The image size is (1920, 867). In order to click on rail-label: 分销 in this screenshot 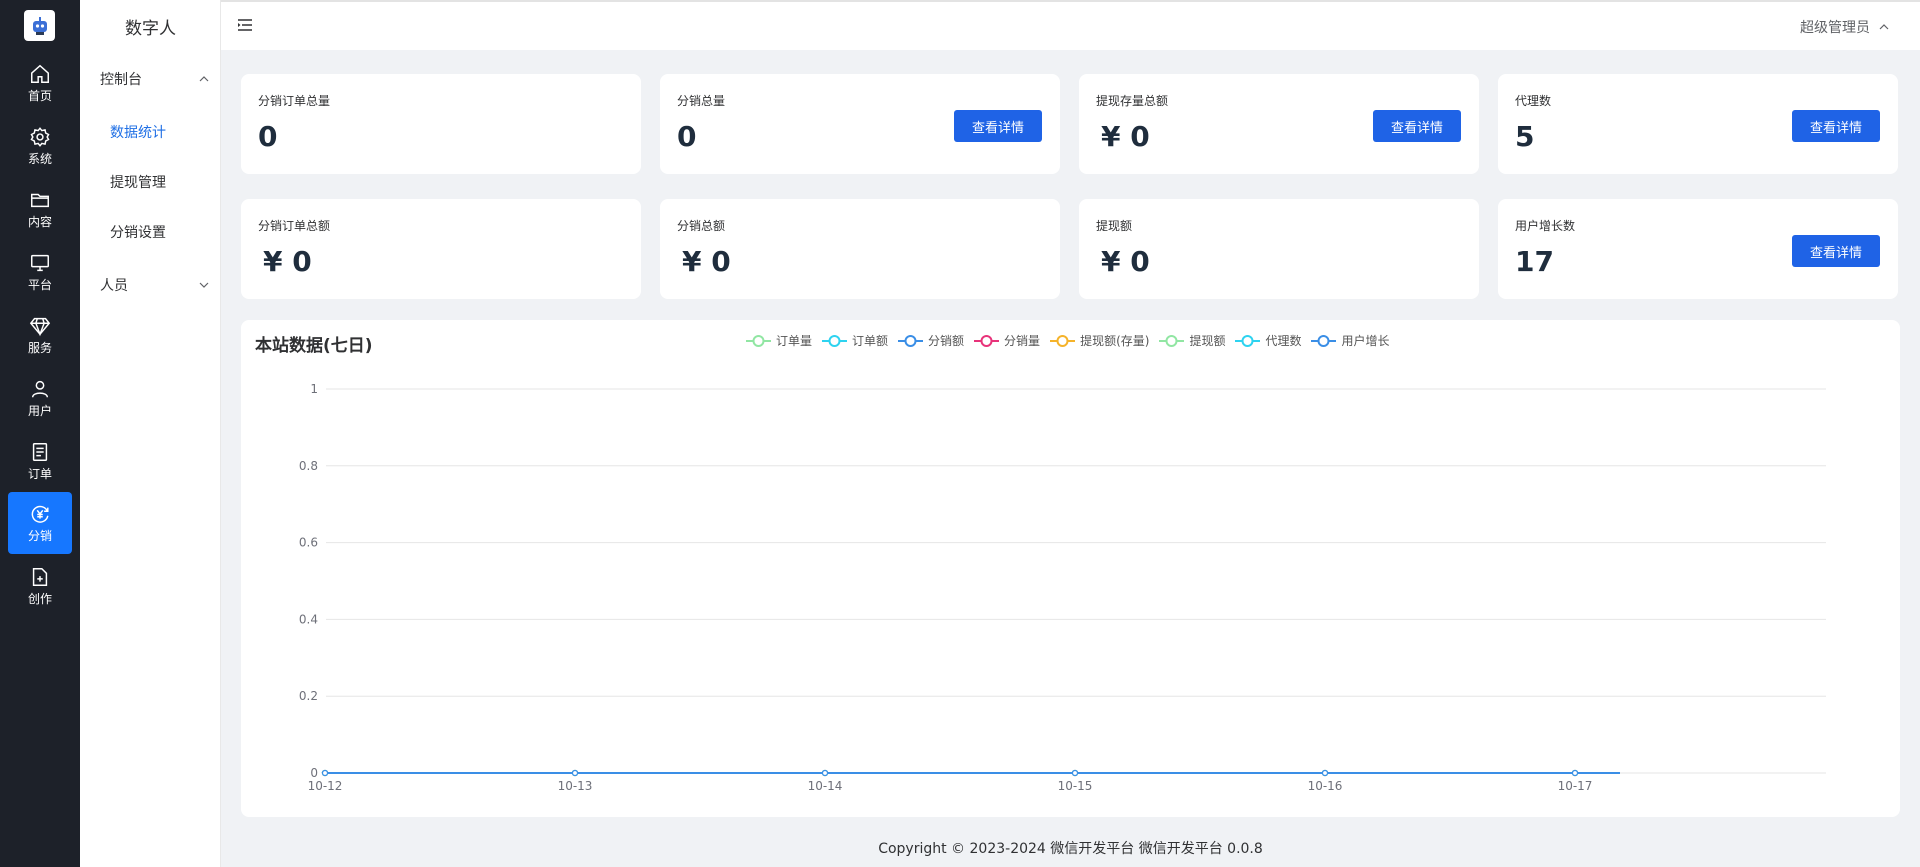, I will do `click(39, 536)`.